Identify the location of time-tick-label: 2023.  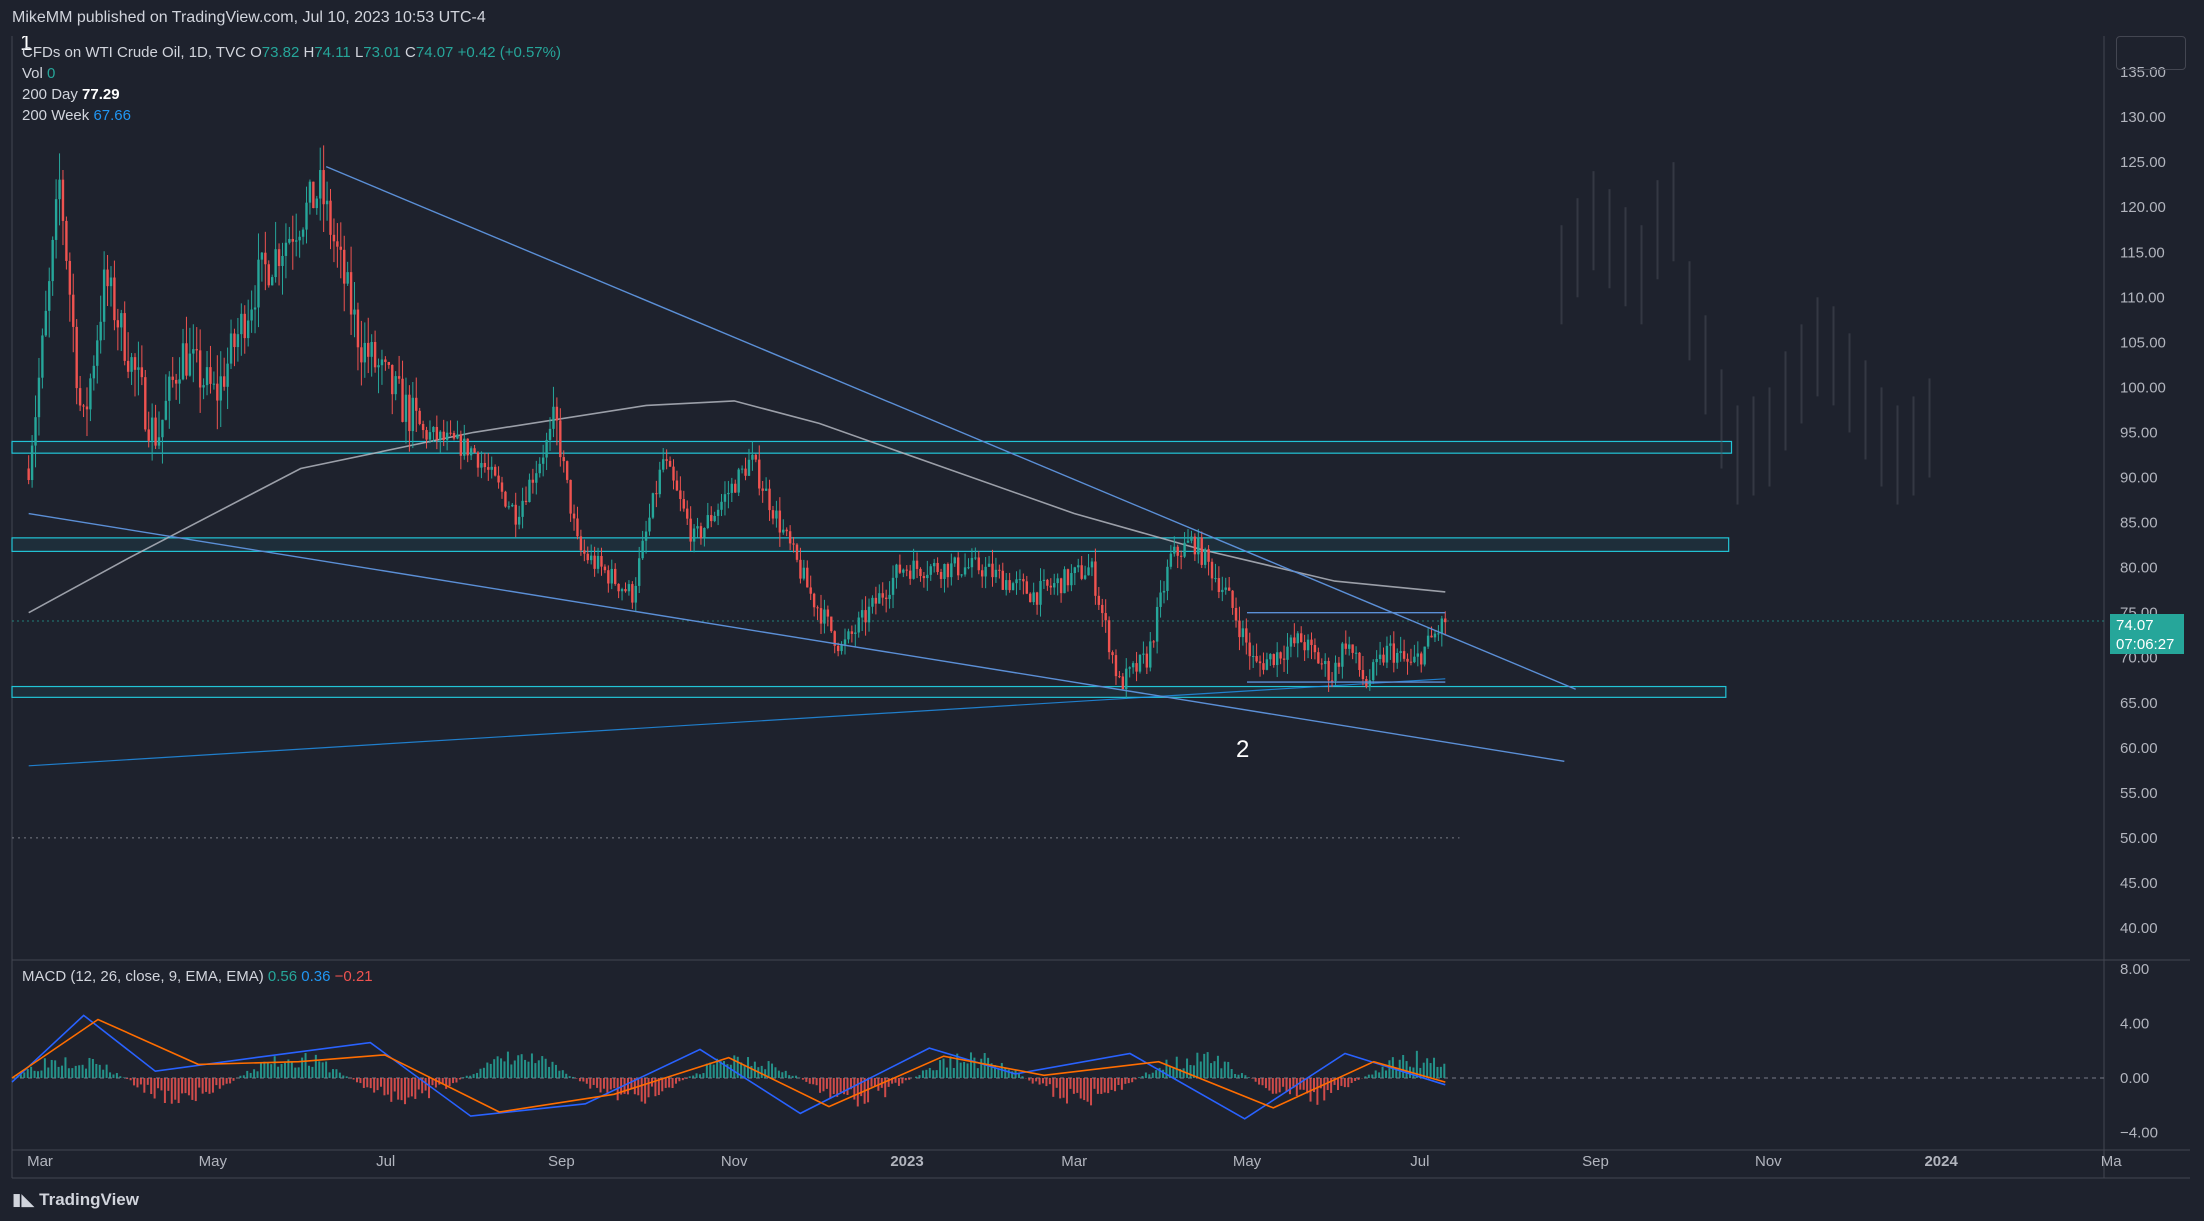
(906, 1161).